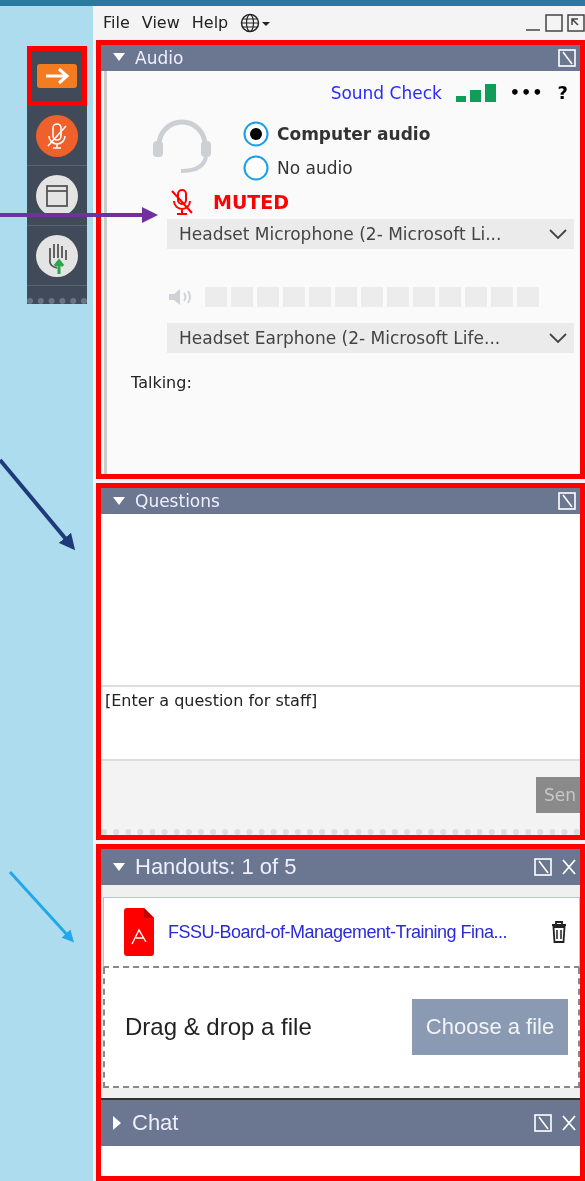 The width and height of the screenshot is (585, 1181). I want to click on restore-icon, so click(576, 22).